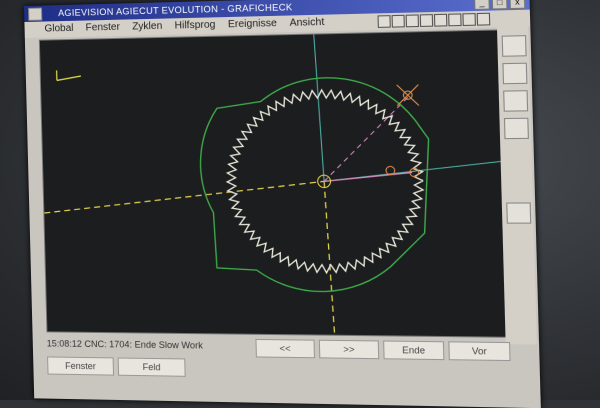 The image size is (600, 408). What do you see at coordinates (479, 351) in the screenshot?
I see `vor-button: Vor` at bounding box center [479, 351].